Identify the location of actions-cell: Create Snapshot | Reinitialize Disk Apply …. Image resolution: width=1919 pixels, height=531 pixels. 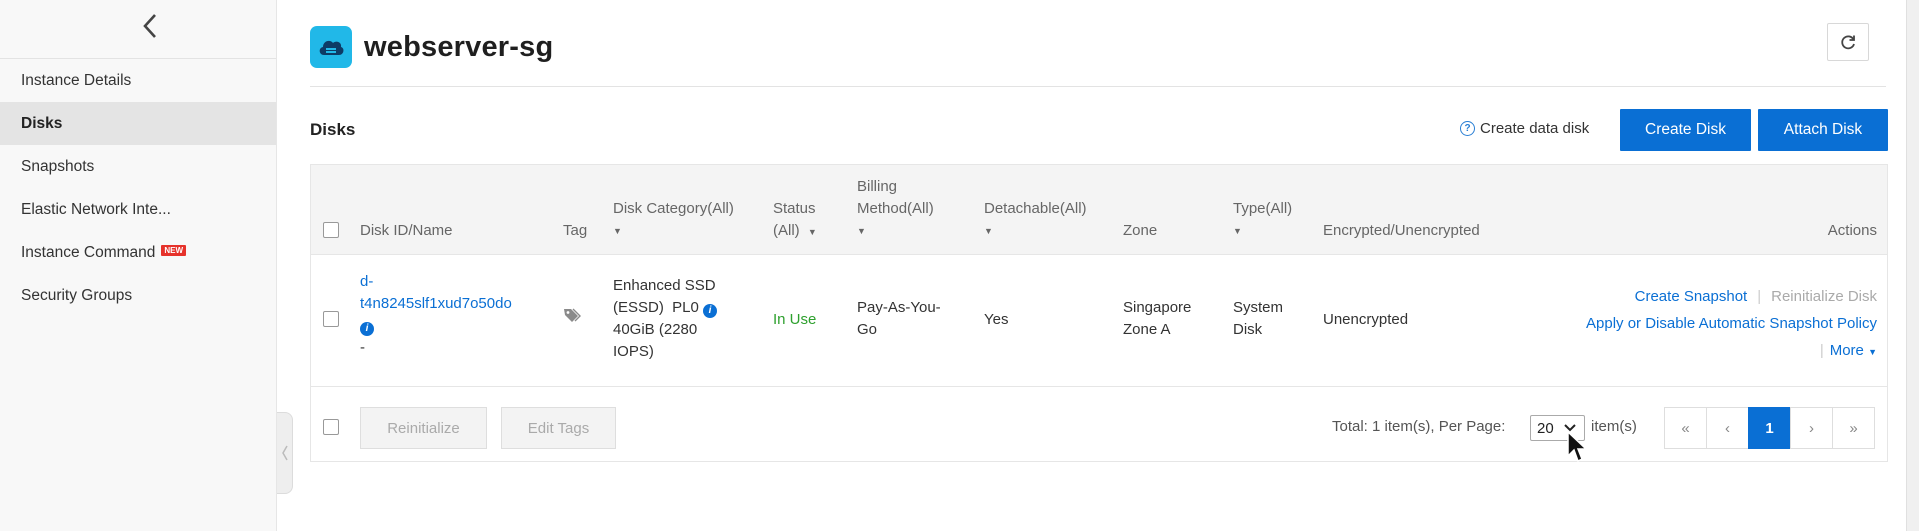
(1731, 324).